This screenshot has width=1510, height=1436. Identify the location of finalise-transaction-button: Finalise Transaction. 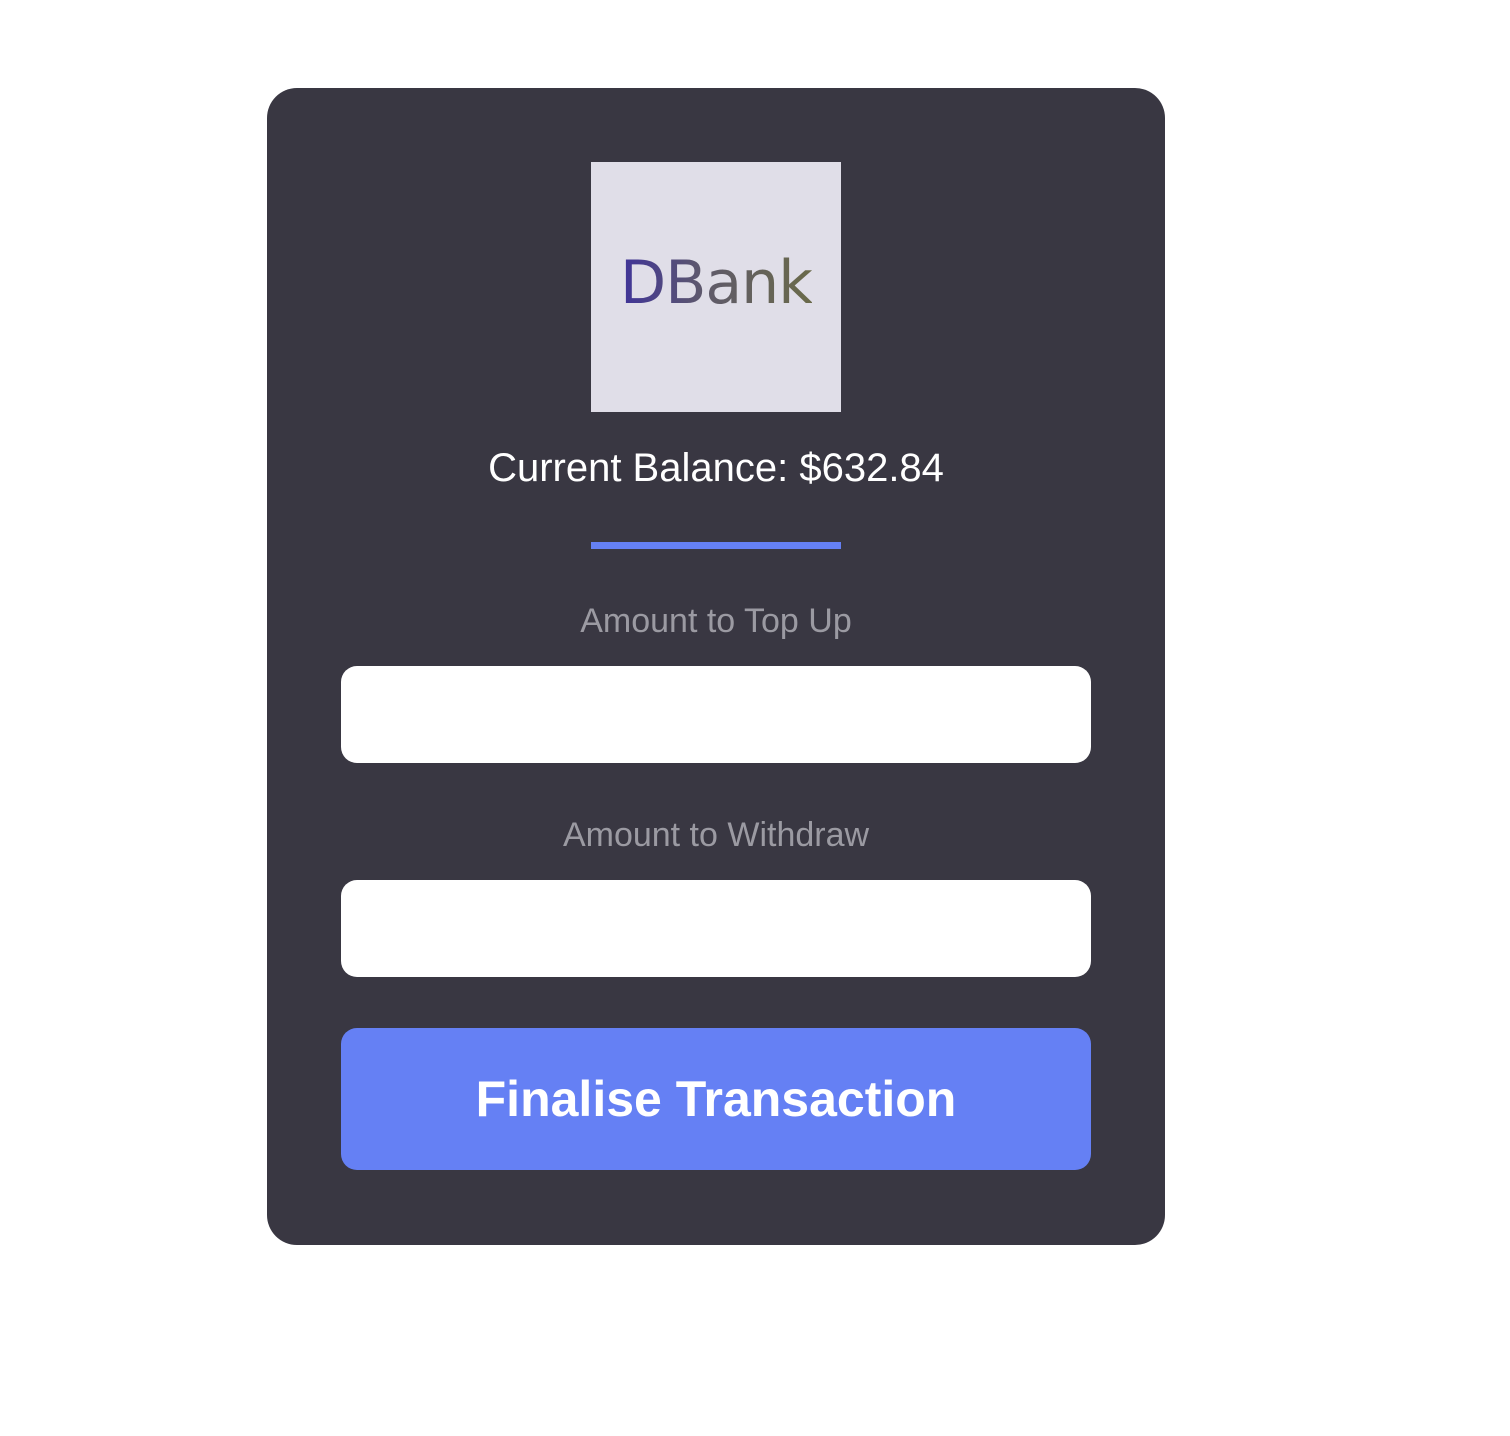
(716, 1099).